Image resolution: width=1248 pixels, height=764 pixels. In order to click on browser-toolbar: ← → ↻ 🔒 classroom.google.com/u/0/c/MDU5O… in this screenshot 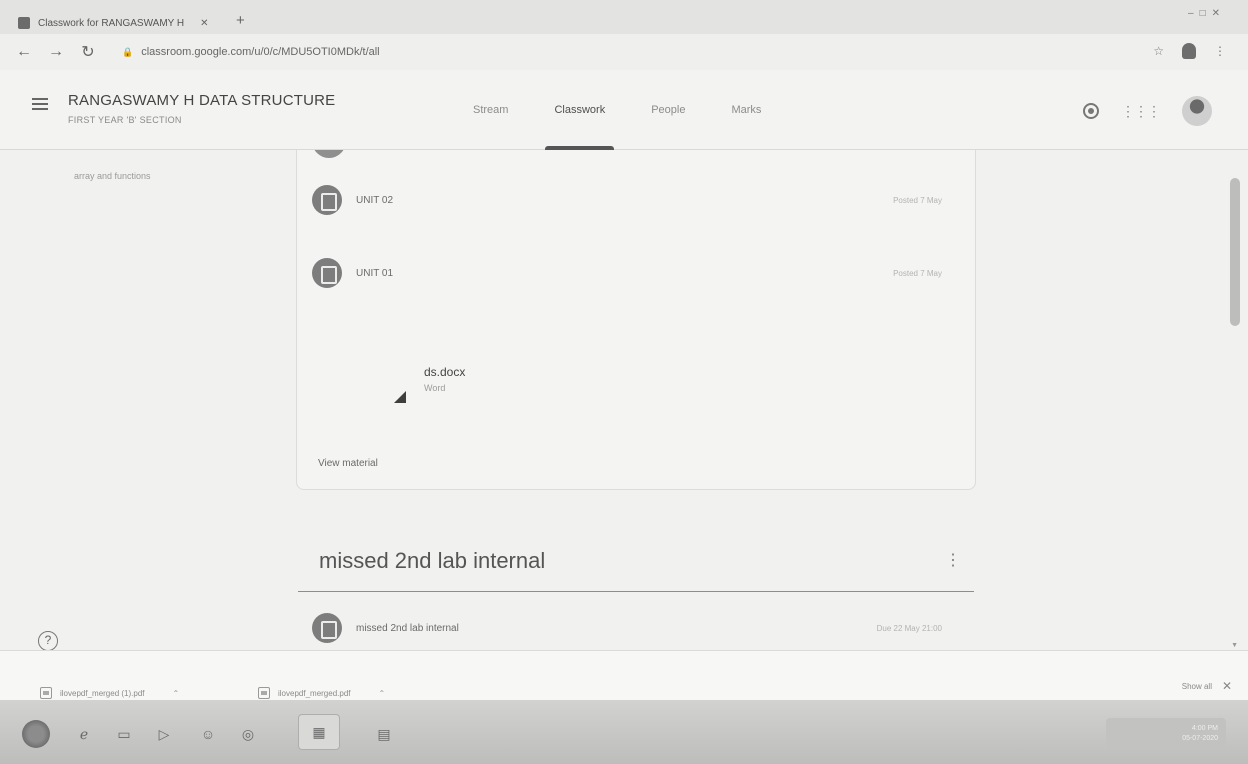, I will do `click(624, 52)`.